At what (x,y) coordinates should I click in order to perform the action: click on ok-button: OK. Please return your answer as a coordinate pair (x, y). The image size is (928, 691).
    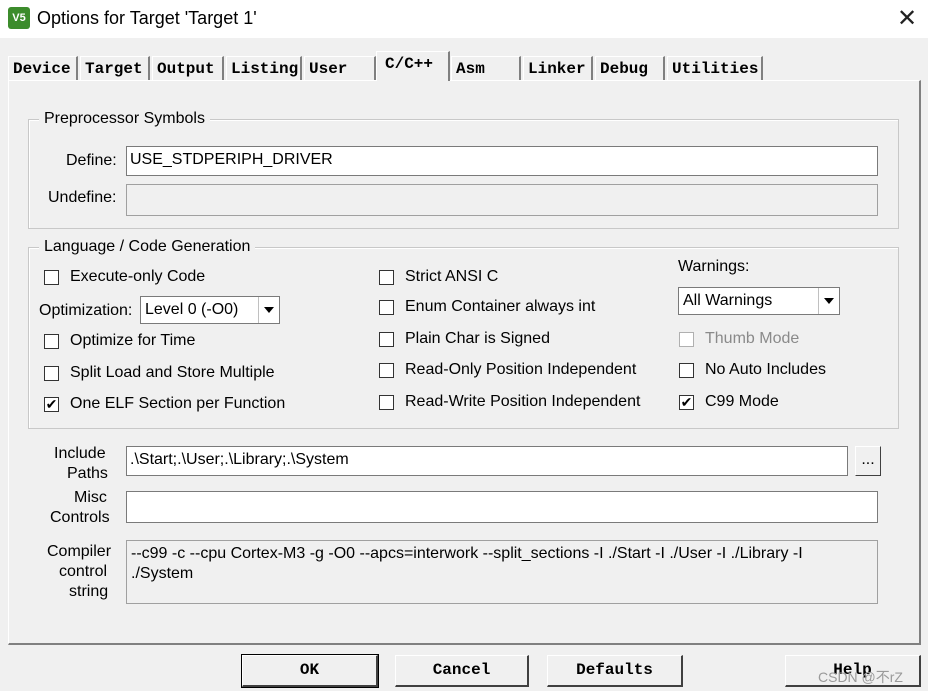
    Looking at the image, I should click on (310, 671).